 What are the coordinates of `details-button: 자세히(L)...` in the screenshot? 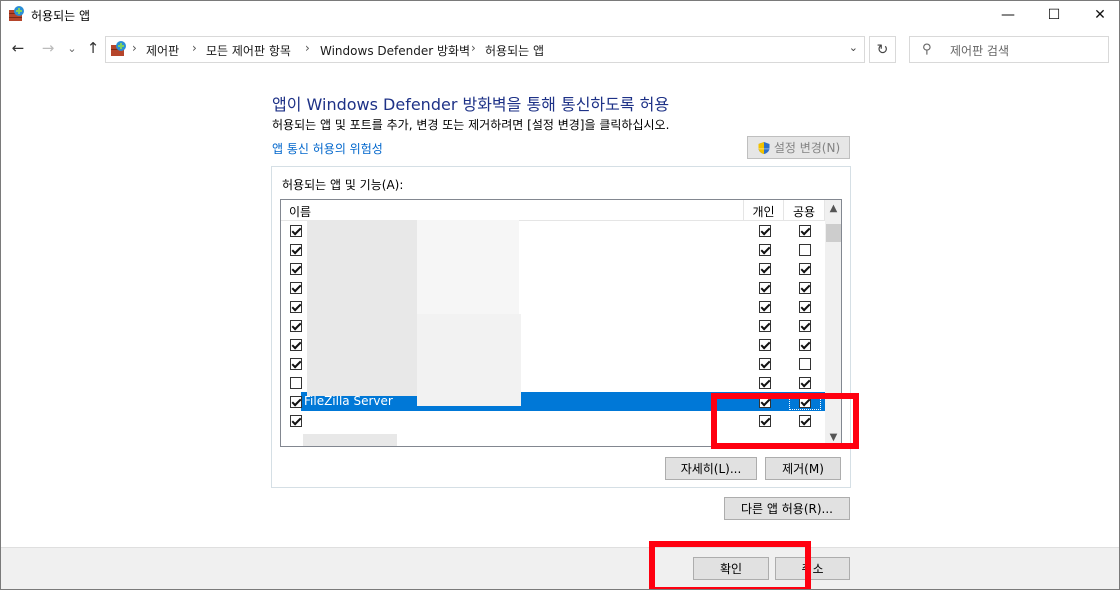 It's located at (711, 468).